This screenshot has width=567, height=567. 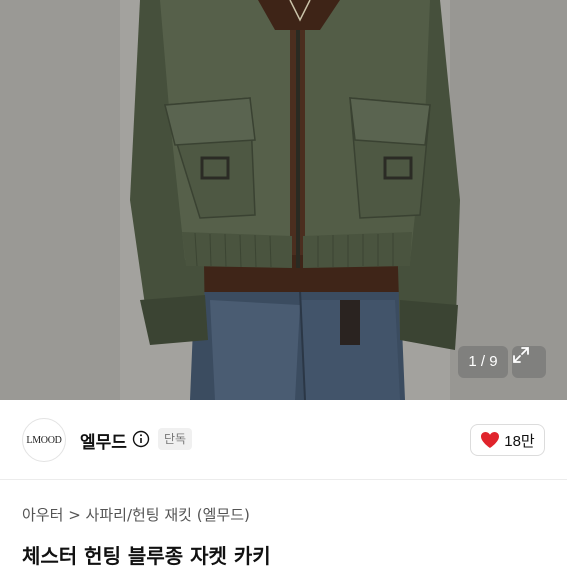 I want to click on exclusive-badge: 단독, so click(x=175, y=439).